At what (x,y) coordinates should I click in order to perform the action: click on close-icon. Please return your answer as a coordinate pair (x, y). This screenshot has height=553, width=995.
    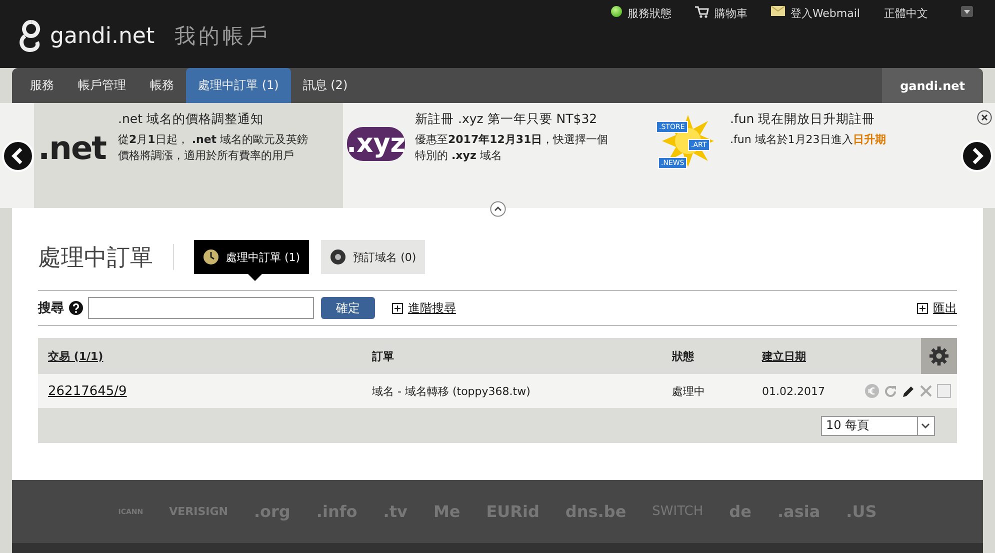
    Looking at the image, I should click on (984, 117).